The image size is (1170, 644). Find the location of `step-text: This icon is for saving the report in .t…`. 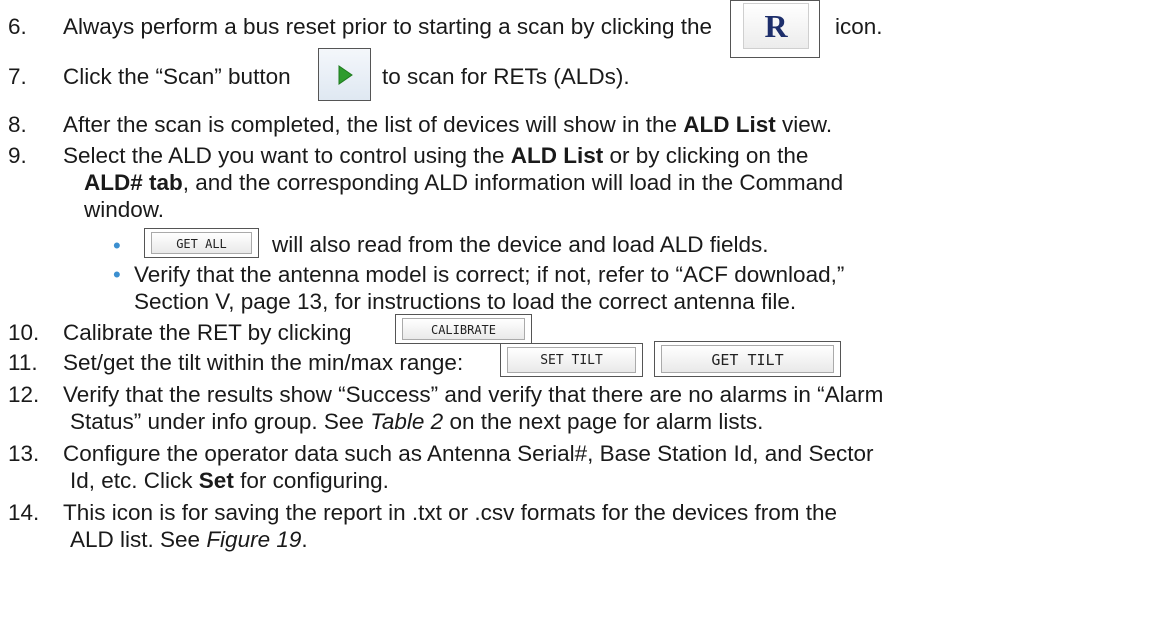

step-text: This icon is for saving the report in .t… is located at coordinates (450, 512).